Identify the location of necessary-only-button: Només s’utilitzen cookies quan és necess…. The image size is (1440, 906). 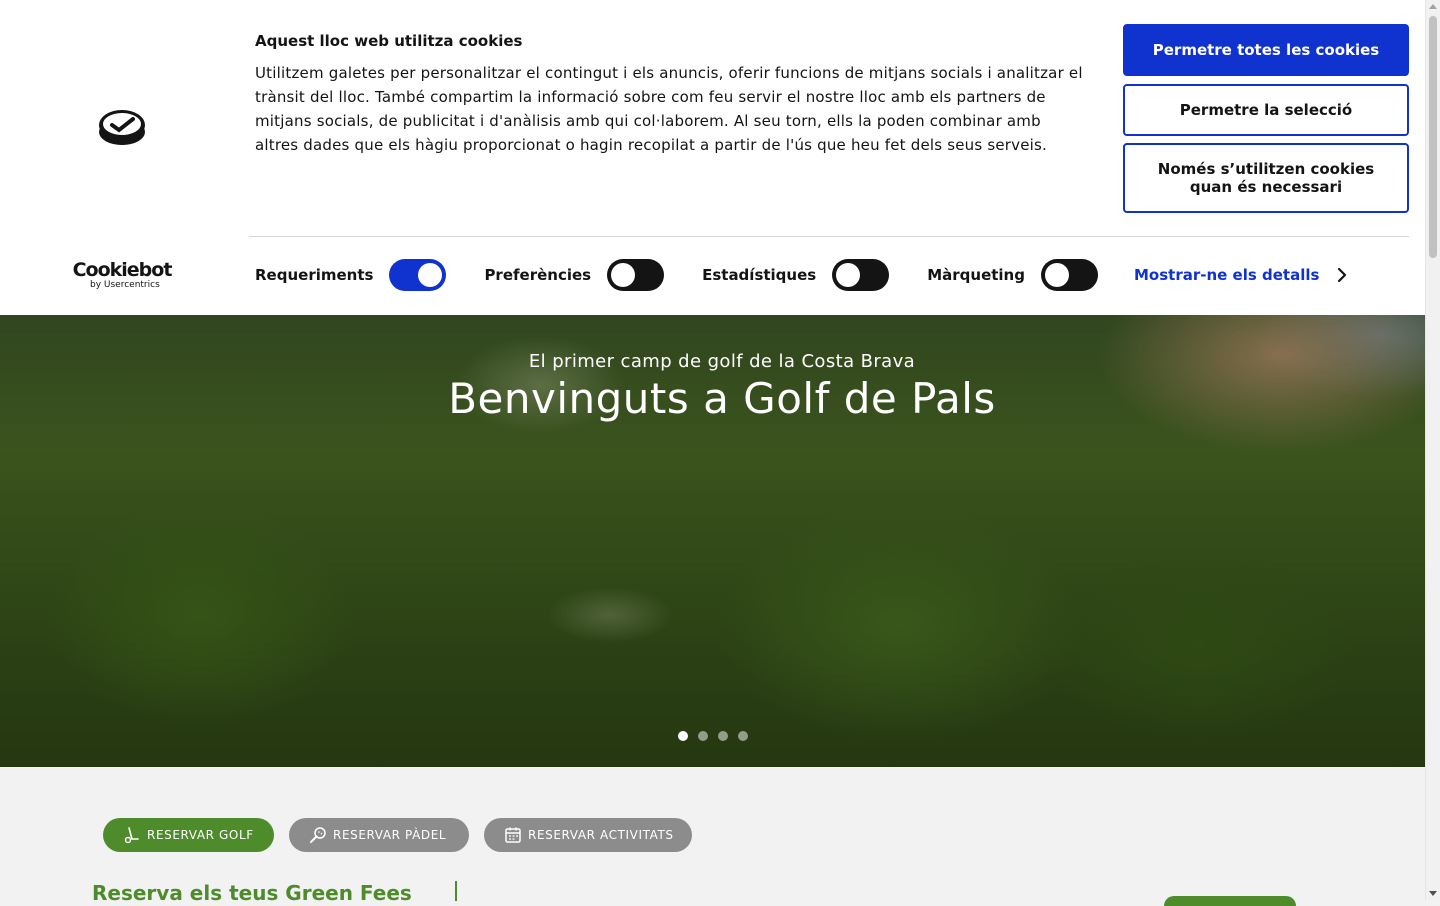
(1266, 178).